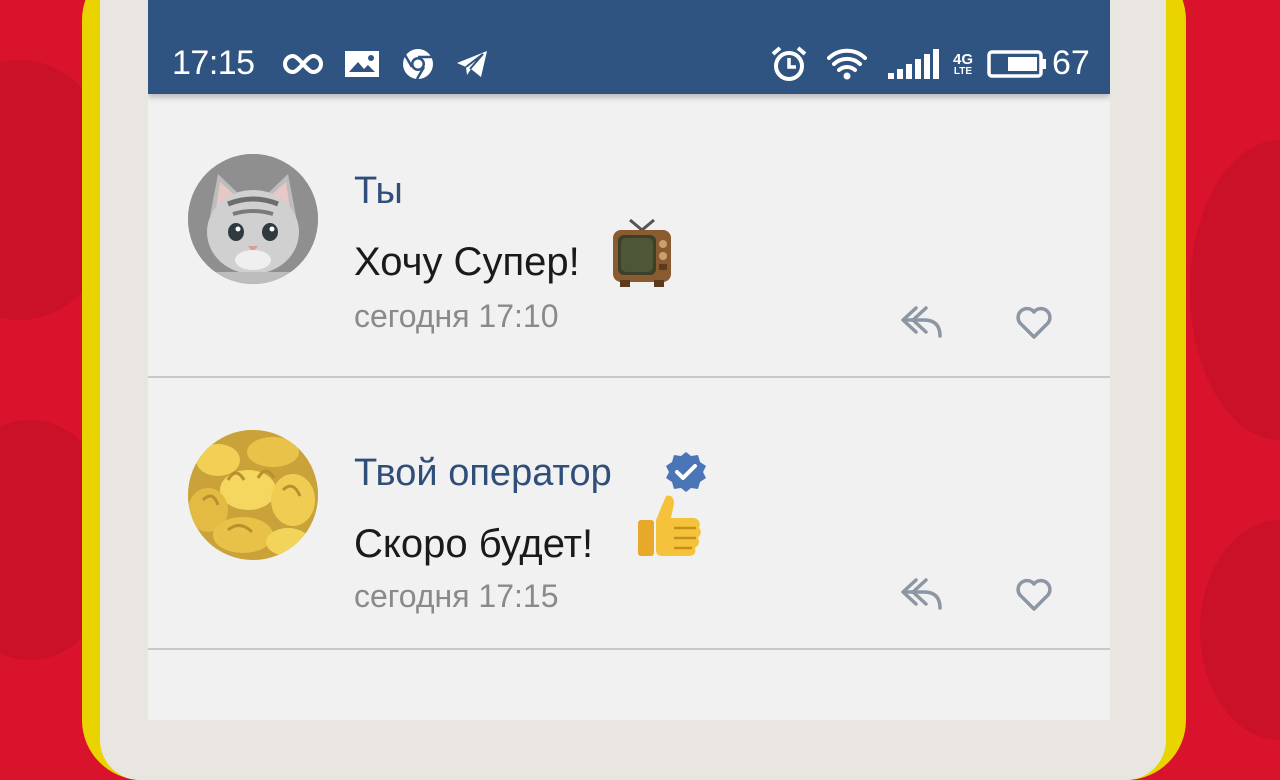 The height and width of the screenshot is (780, 1280). I want to click on emoji-hands-photo, so click(253, 495).